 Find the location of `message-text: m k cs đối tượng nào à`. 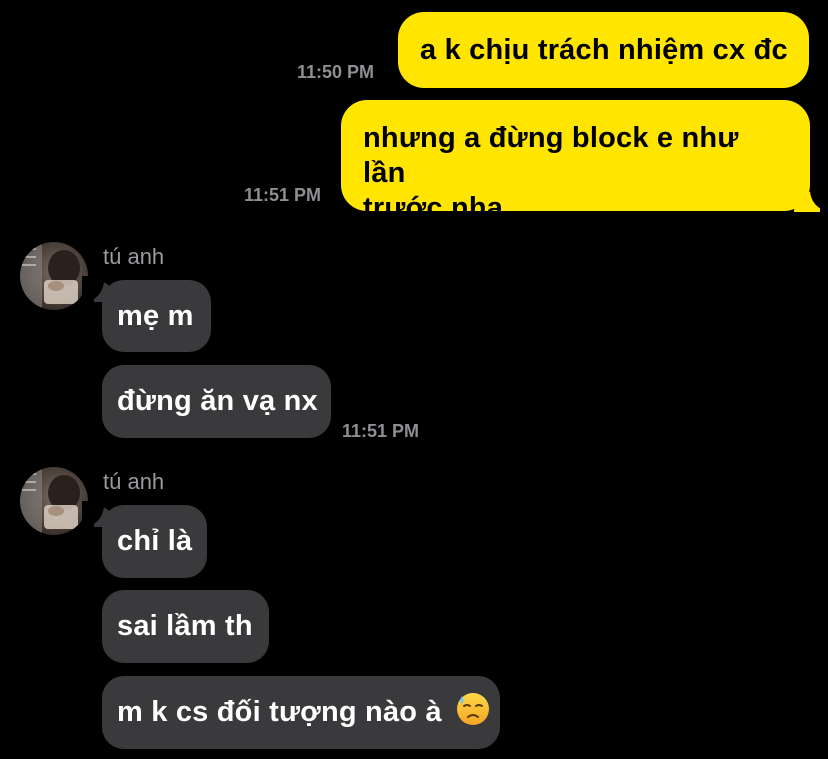

message-text: m k cs đối tượng nào à is located at coordinates (279, 712).